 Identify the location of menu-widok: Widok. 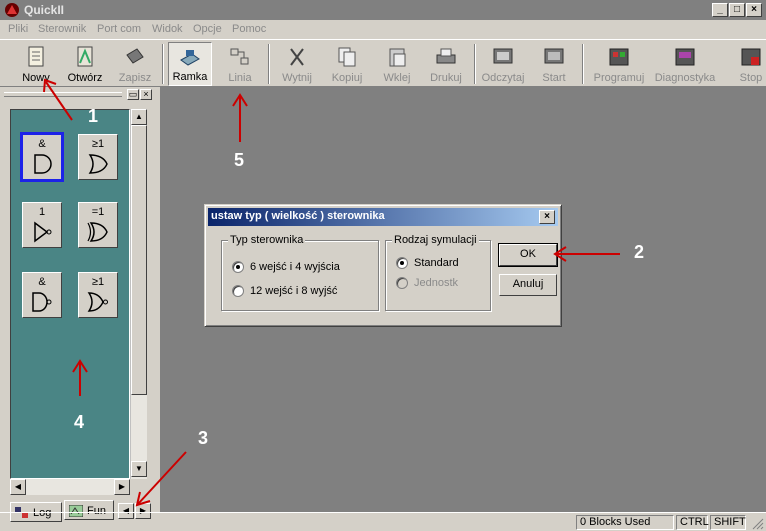
(167, 29).